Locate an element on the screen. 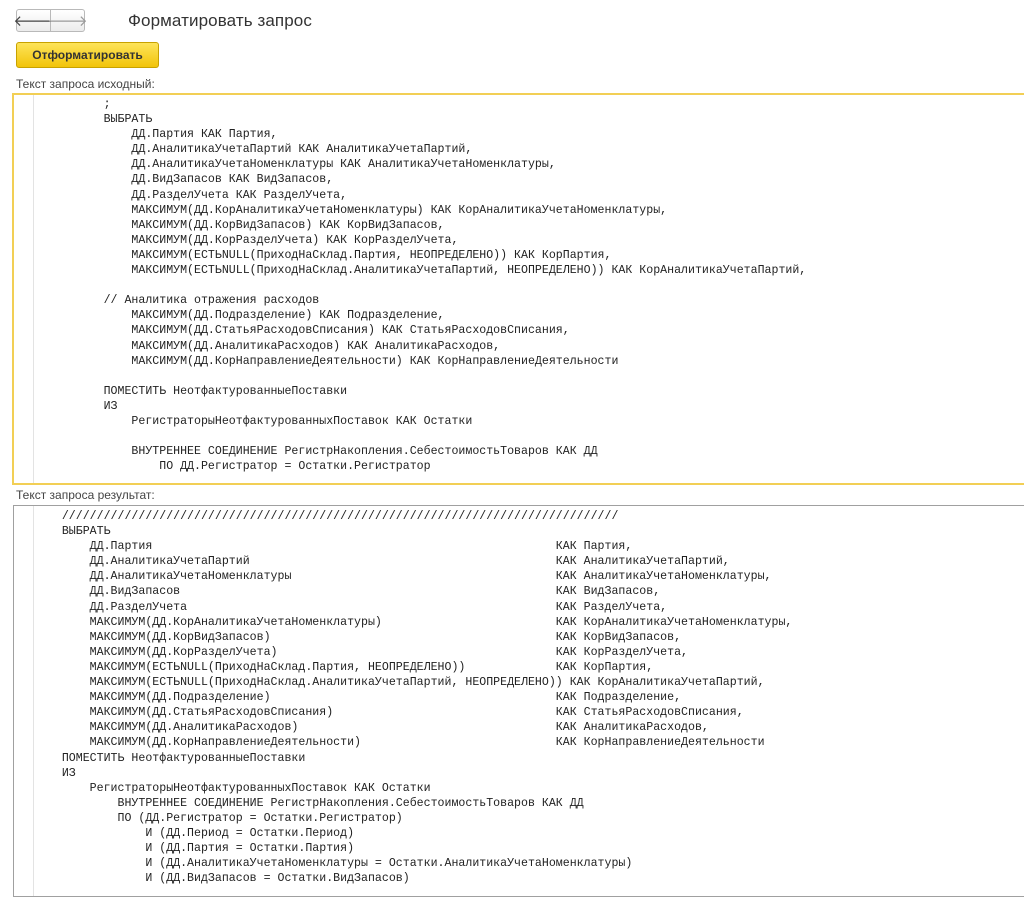  code-line: И (ДД.Период = Остатки.Период) is located at coordinates (194, 833).